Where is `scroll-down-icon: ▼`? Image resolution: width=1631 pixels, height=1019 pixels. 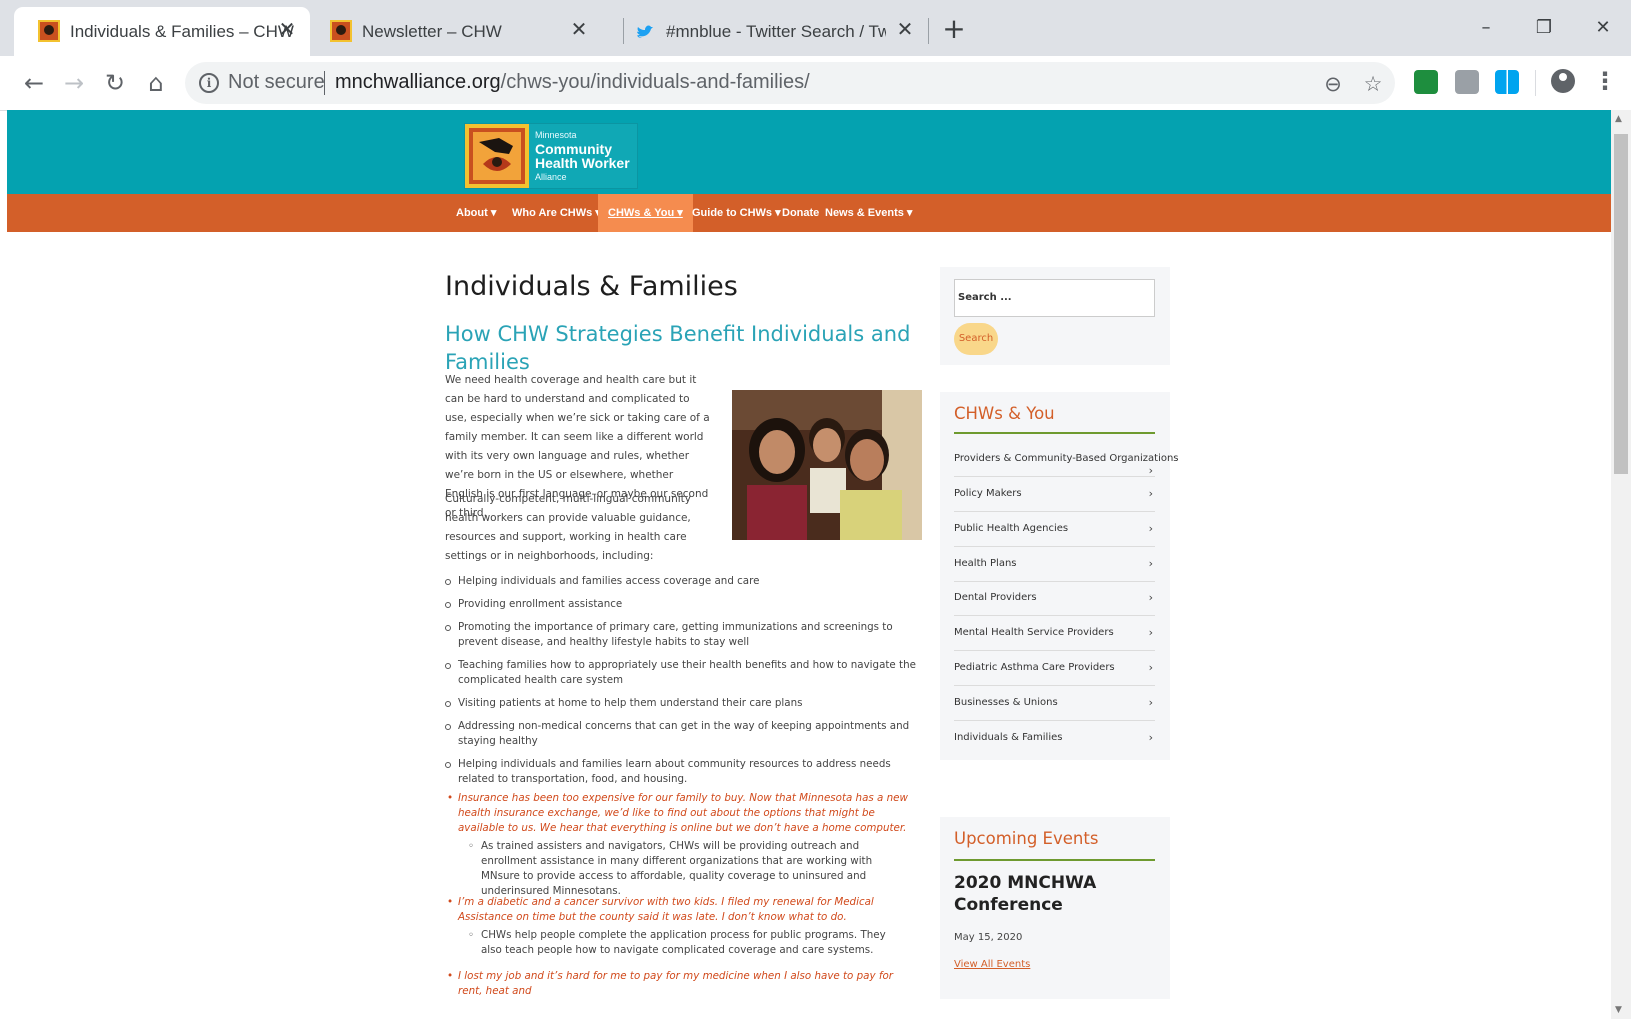
scroll-down-icon: ▼ is located at coordinates (1618, 1010).